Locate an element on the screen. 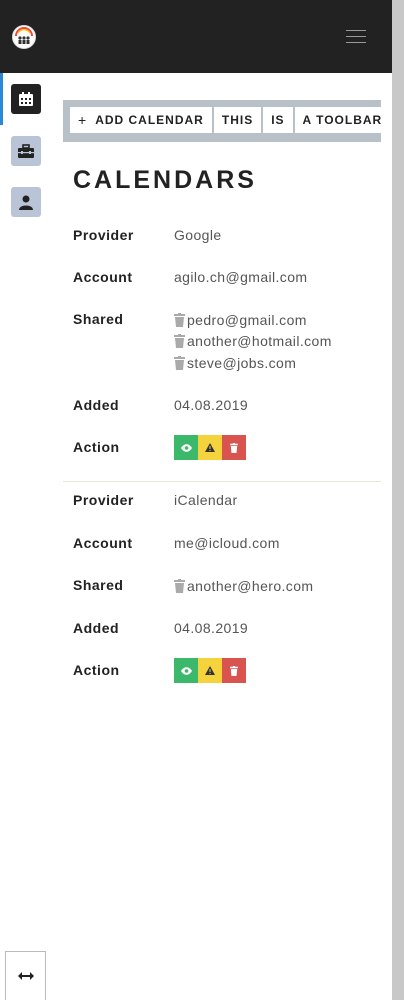 The width and height of the screenshot is (404, 1000). plus-icon: + is located at coordinates (83, 120).